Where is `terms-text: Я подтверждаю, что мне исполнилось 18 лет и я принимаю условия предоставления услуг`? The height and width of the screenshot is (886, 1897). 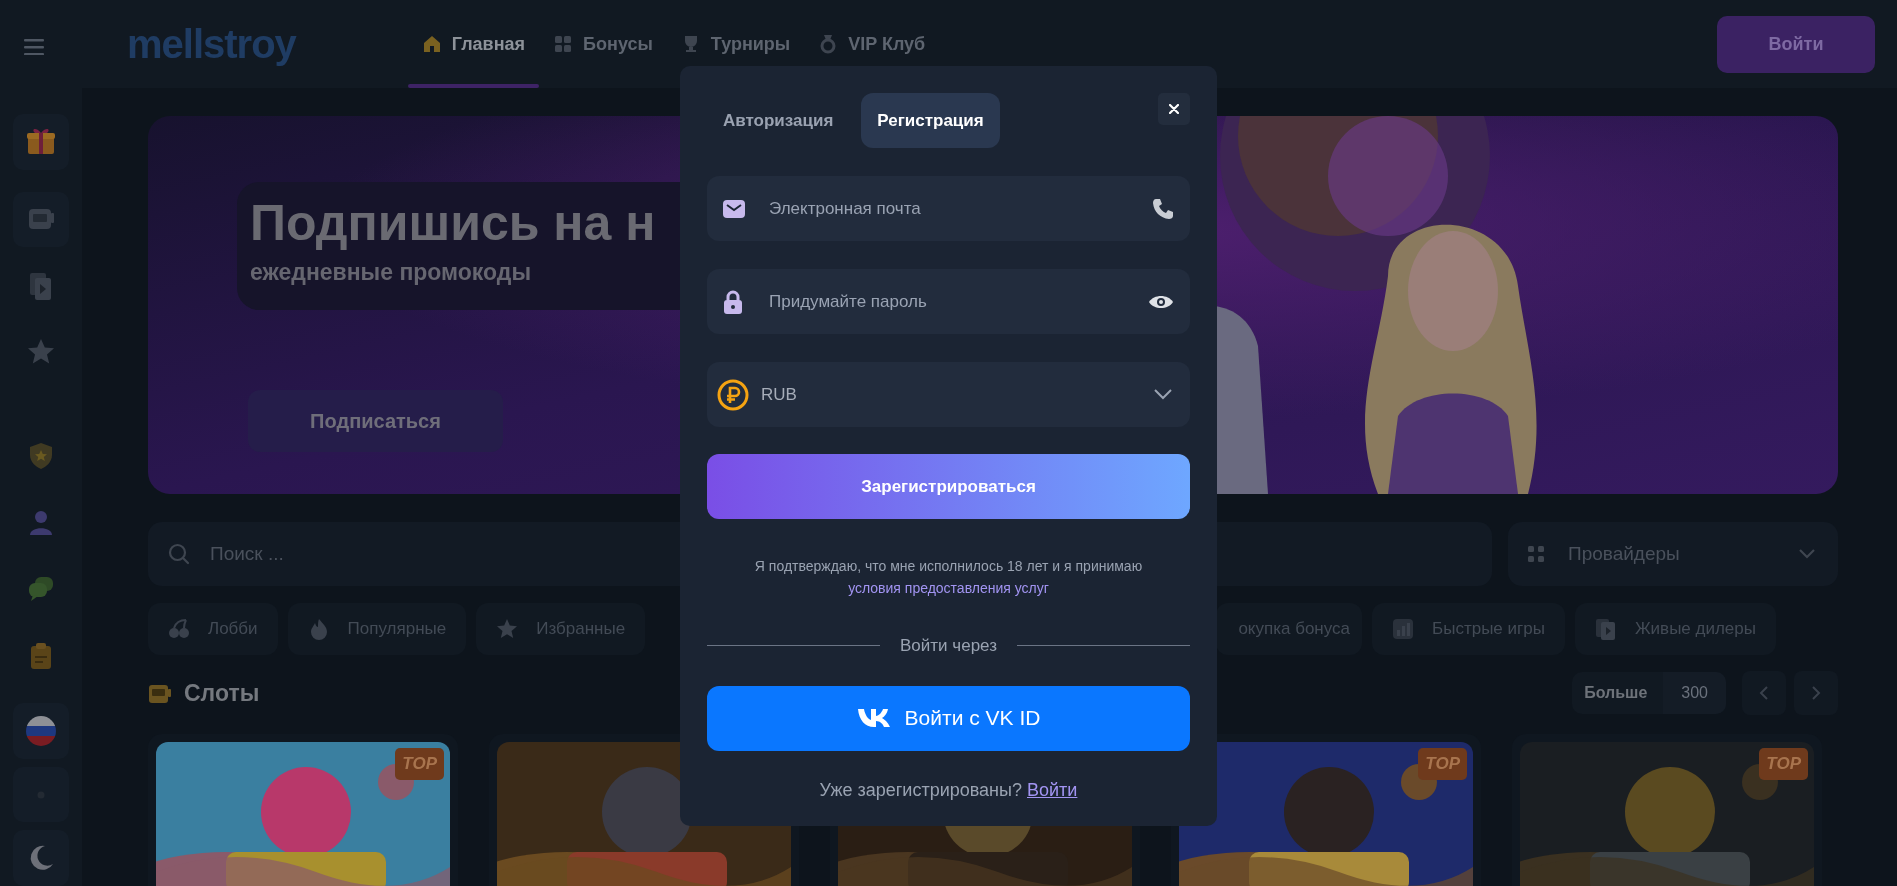
terms-text: Я подтверждаю, что мне исполнилось 18 лет и я принимаю условия предоставления услуг is located at coordinates (948, 577).